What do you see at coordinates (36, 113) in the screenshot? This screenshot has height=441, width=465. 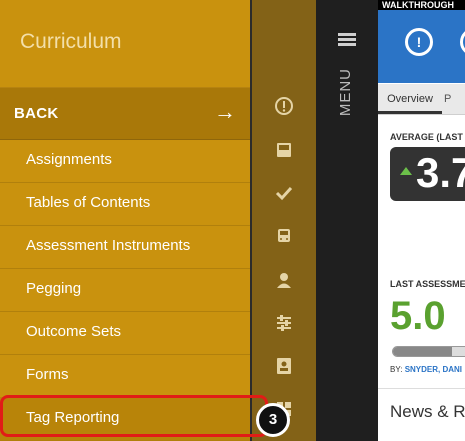 I see `back-label: BACK` at bounding box center [36, 113].